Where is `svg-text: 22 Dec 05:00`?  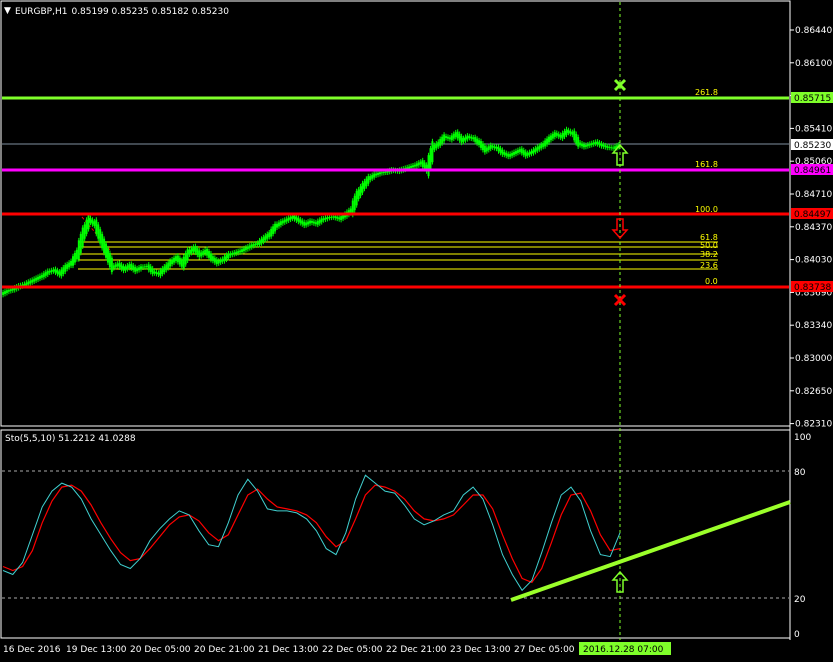 svg-text: 22 Dec 05:00 is located at coordinates (352, 650).